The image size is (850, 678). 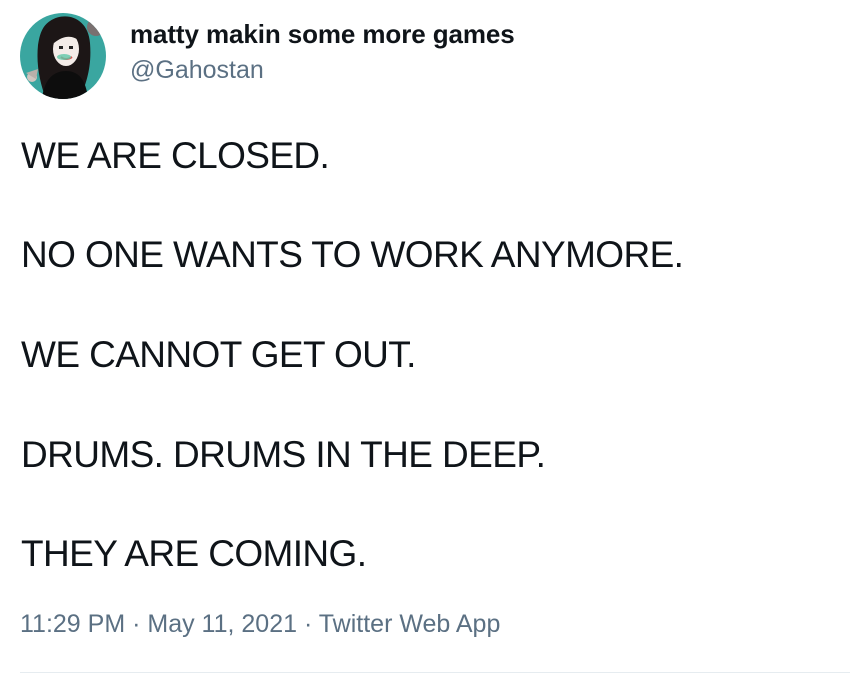 I want to click on avatar-illustration-icon, so click(x=63, y=56).